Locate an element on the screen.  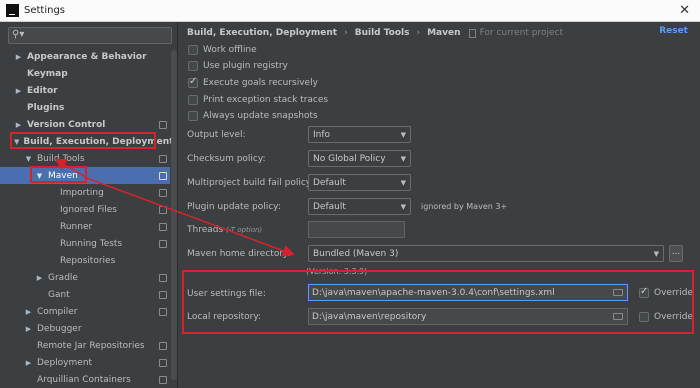
arrow-to-maven-home is located at coordinates (189, 216).